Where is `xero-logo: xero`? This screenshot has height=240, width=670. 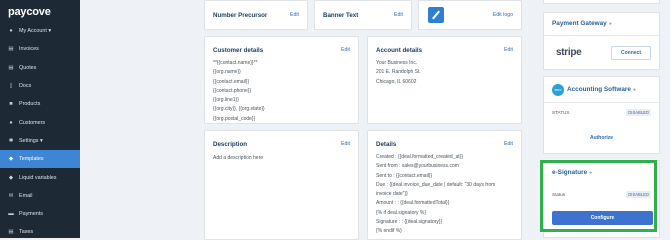 xero-logo: xero is located at coordinates (558, 90).